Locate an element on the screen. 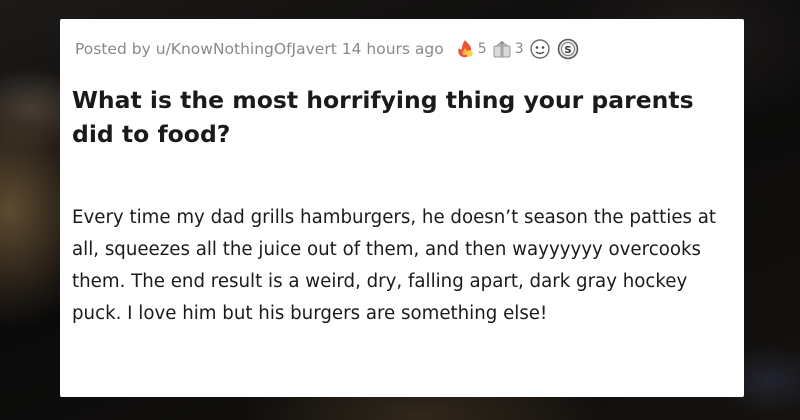 The height and width of the screenshot is (420, 800). award-face is located at coordinates (540, 49).